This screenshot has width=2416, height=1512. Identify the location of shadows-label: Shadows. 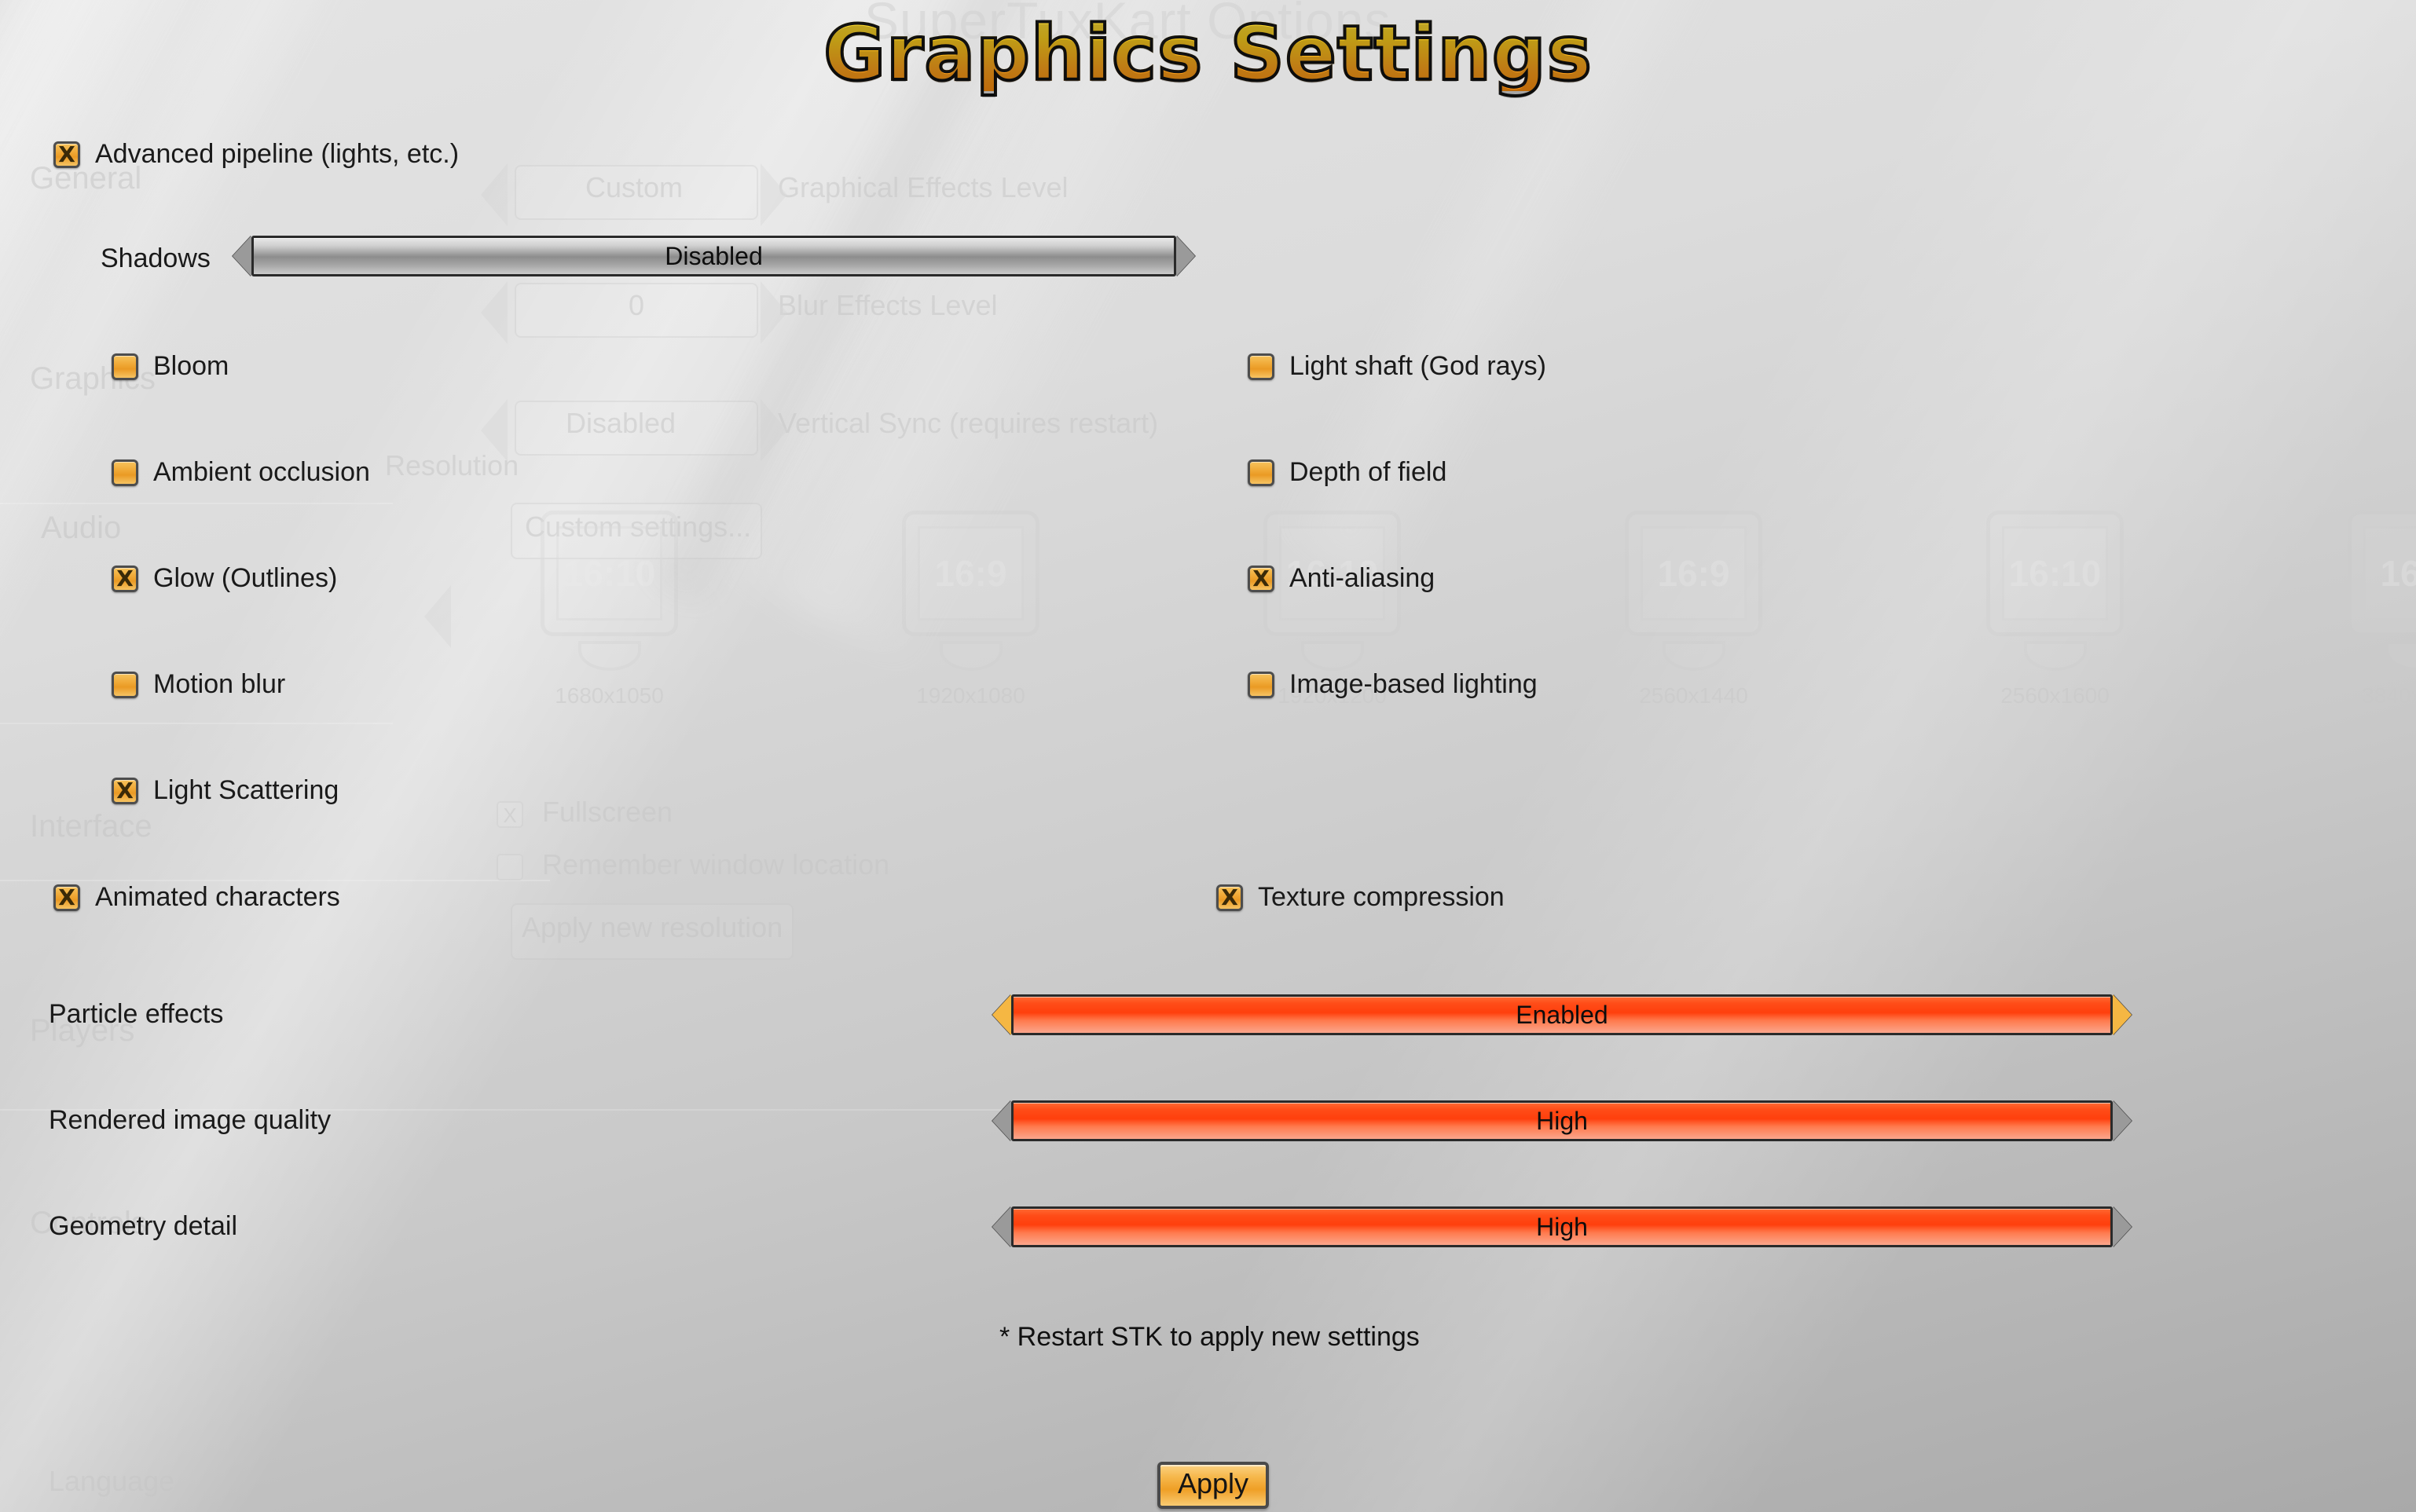
(156, 258).